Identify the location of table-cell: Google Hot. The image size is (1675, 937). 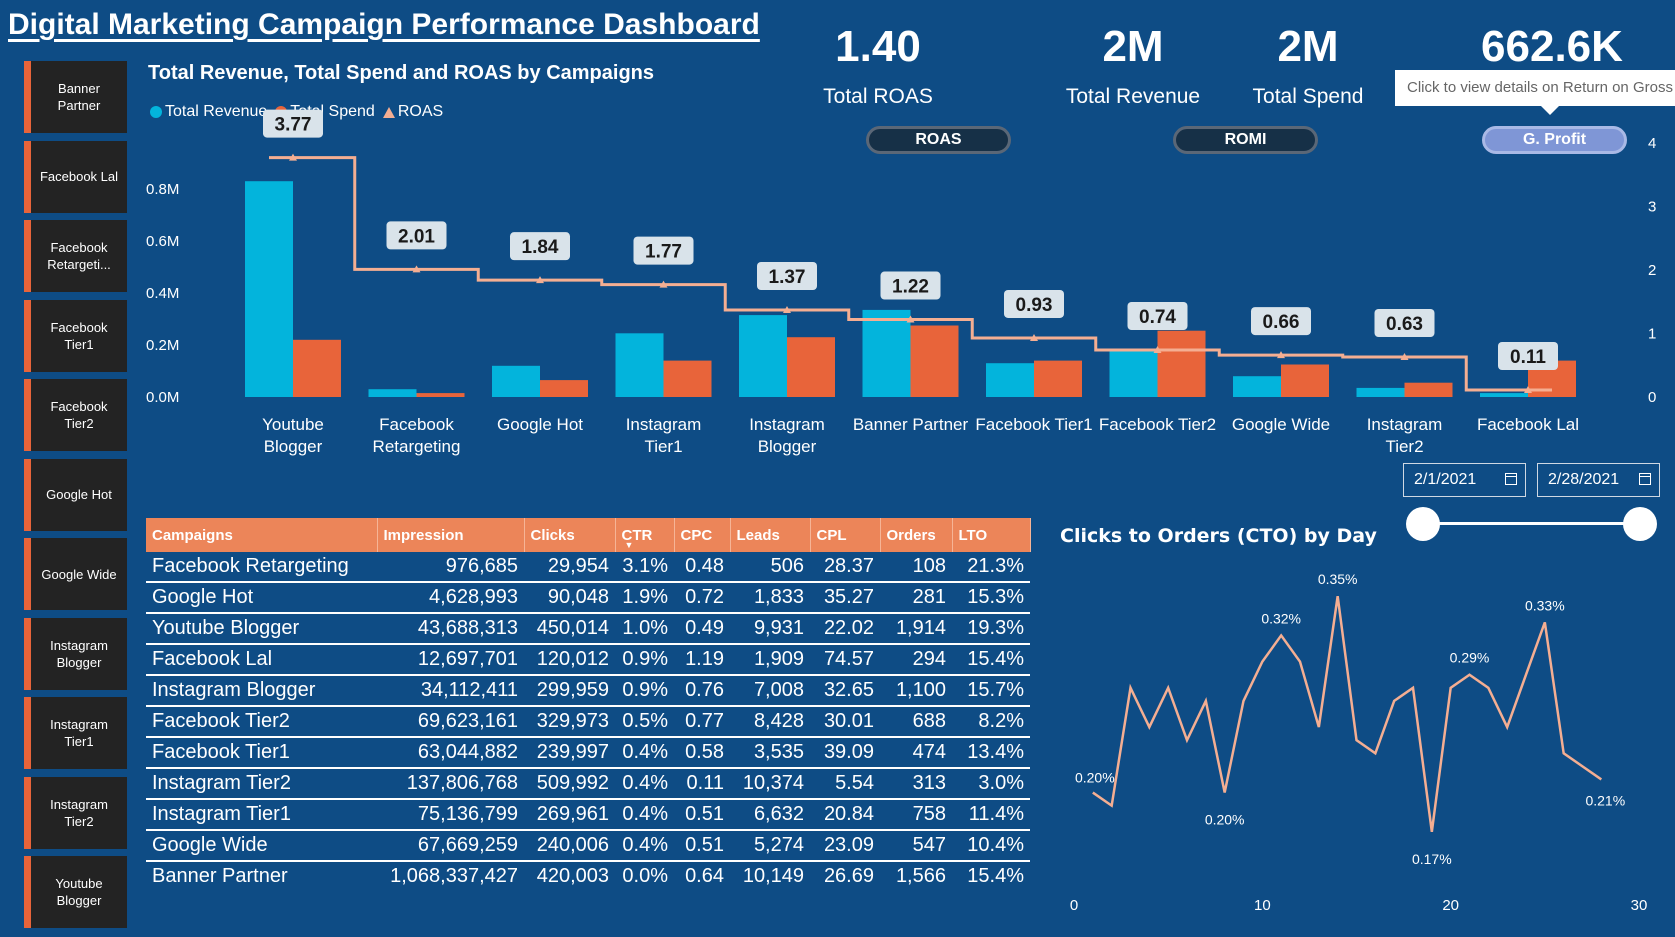
(261, 598).